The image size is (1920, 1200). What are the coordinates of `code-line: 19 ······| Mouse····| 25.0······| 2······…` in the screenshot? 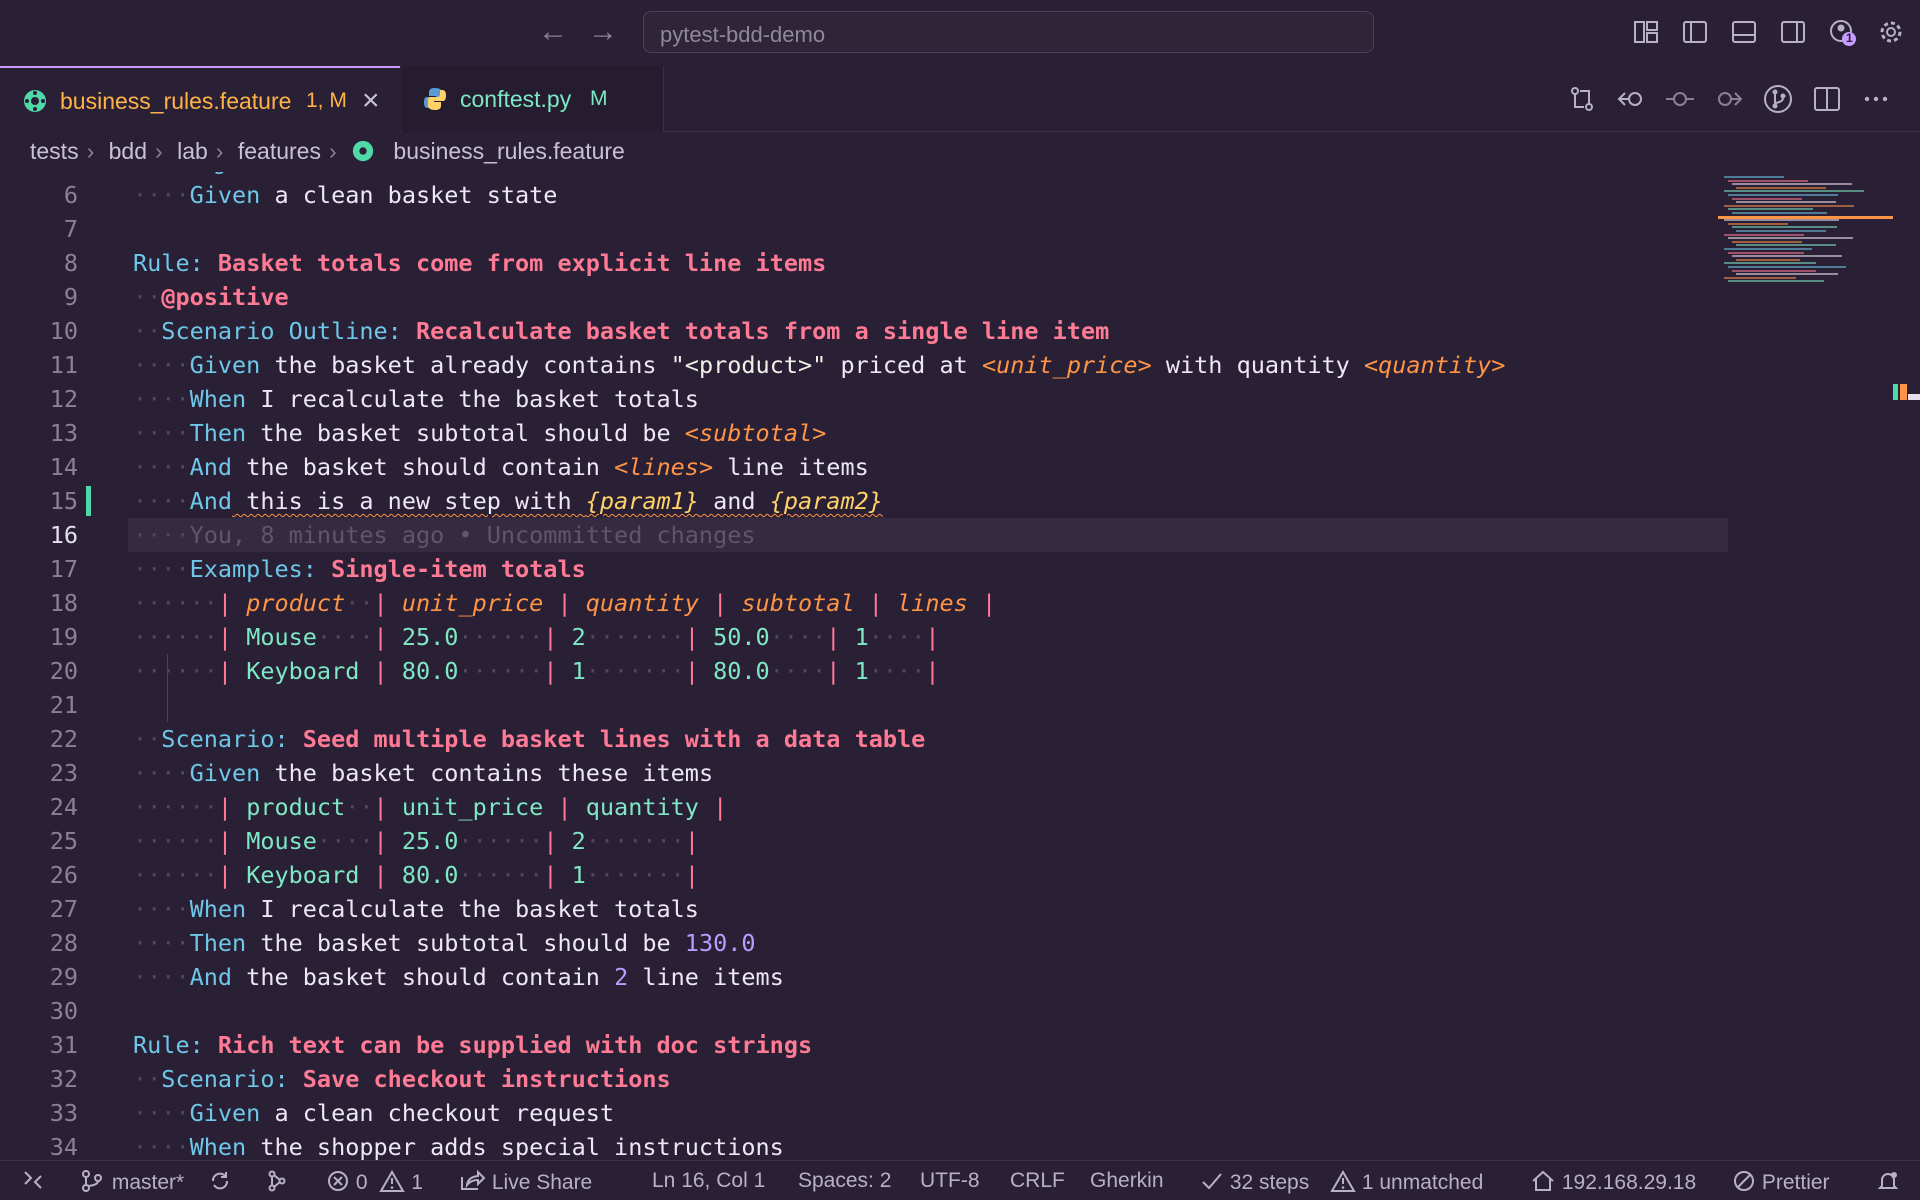 It's located at (960, 637).